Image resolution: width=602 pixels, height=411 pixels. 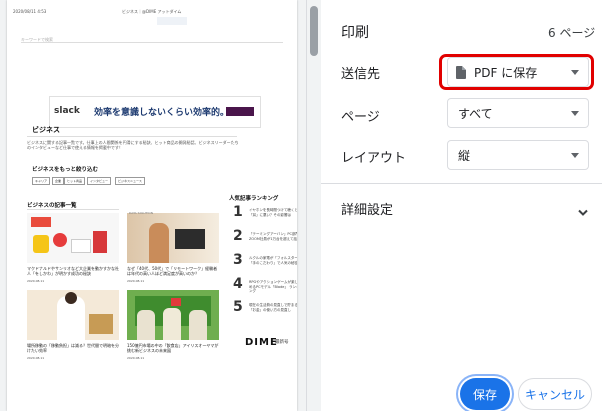 What do you see at coordinates (361, 74) in the screenshot?
I see `destination-label: 送信先` at bounding box center [361, 74].